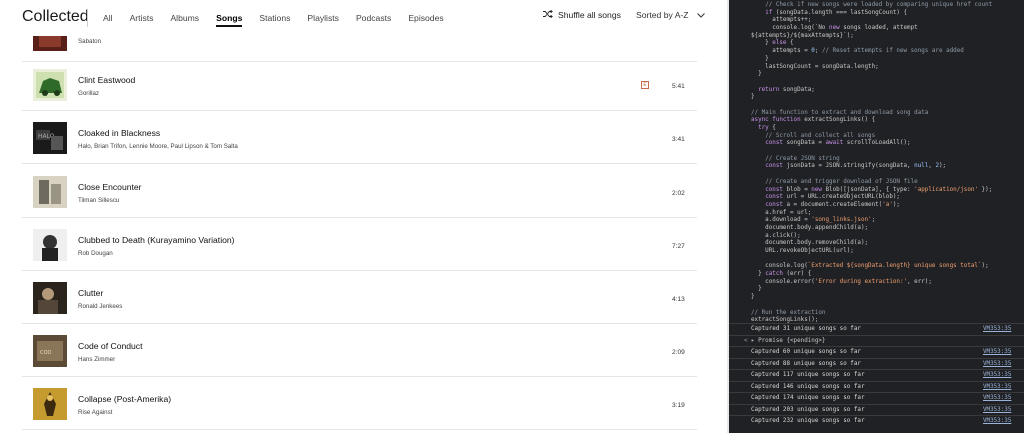 This screenshot has height=433, width=1024. I want to click on album-art-halo: HALO, so click(50, 138).